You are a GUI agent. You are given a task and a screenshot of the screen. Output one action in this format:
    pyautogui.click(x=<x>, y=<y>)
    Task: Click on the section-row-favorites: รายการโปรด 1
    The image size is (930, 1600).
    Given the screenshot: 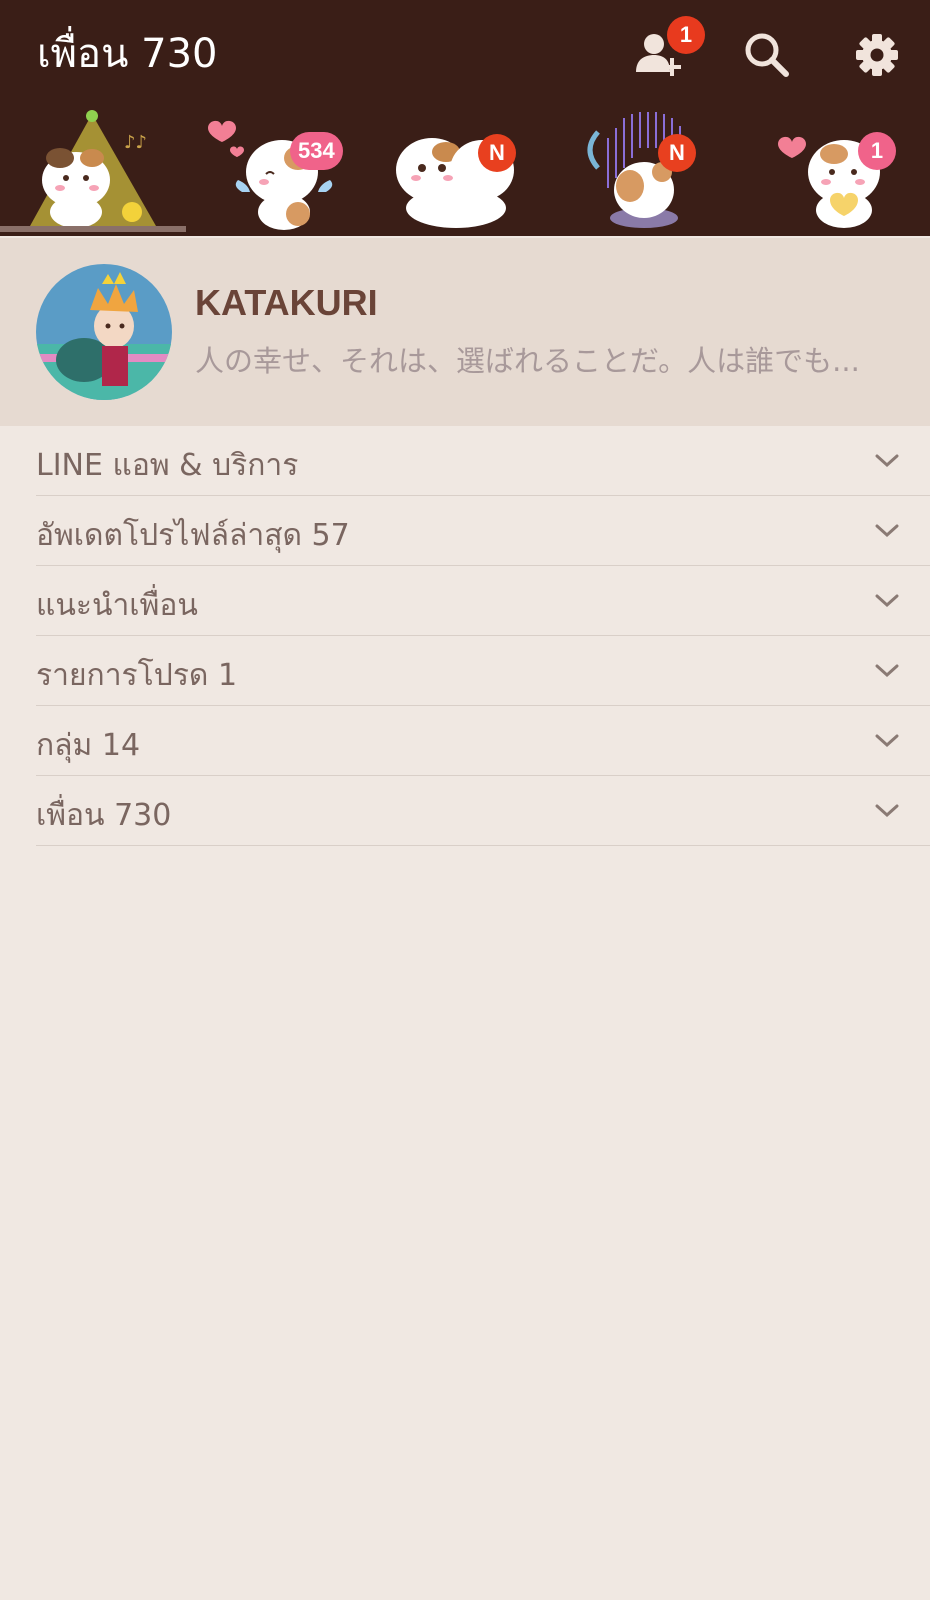 What is the action you would take?
    pyautogui.click(x=483, y=671)
    